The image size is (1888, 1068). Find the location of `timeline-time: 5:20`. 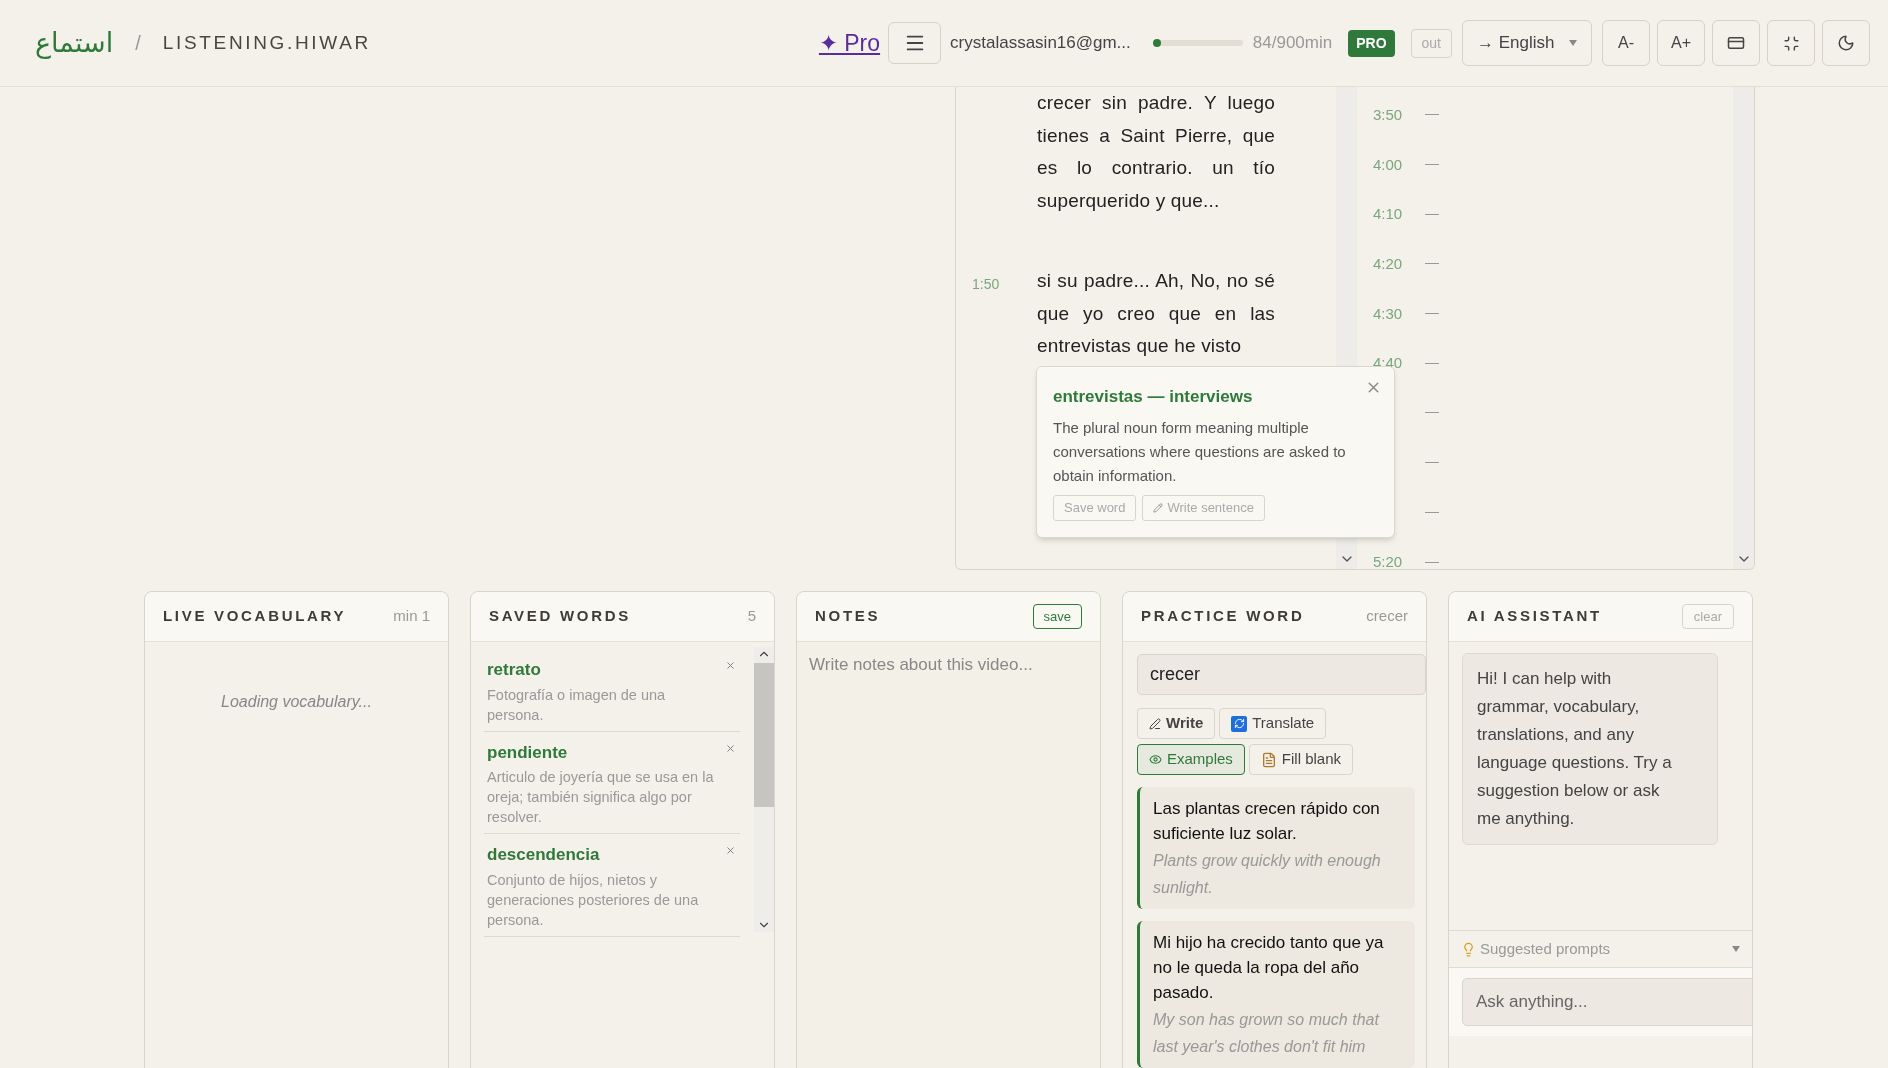

timeline-time: 5:20 is located at coordinates (1388, 561).